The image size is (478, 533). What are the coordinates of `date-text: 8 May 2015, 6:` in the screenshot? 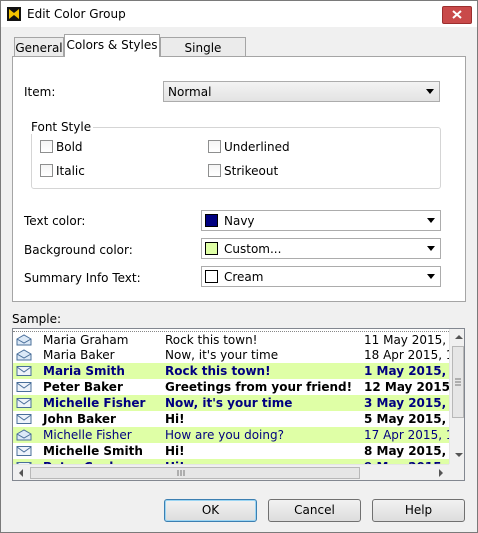 It's located at (406, 451).